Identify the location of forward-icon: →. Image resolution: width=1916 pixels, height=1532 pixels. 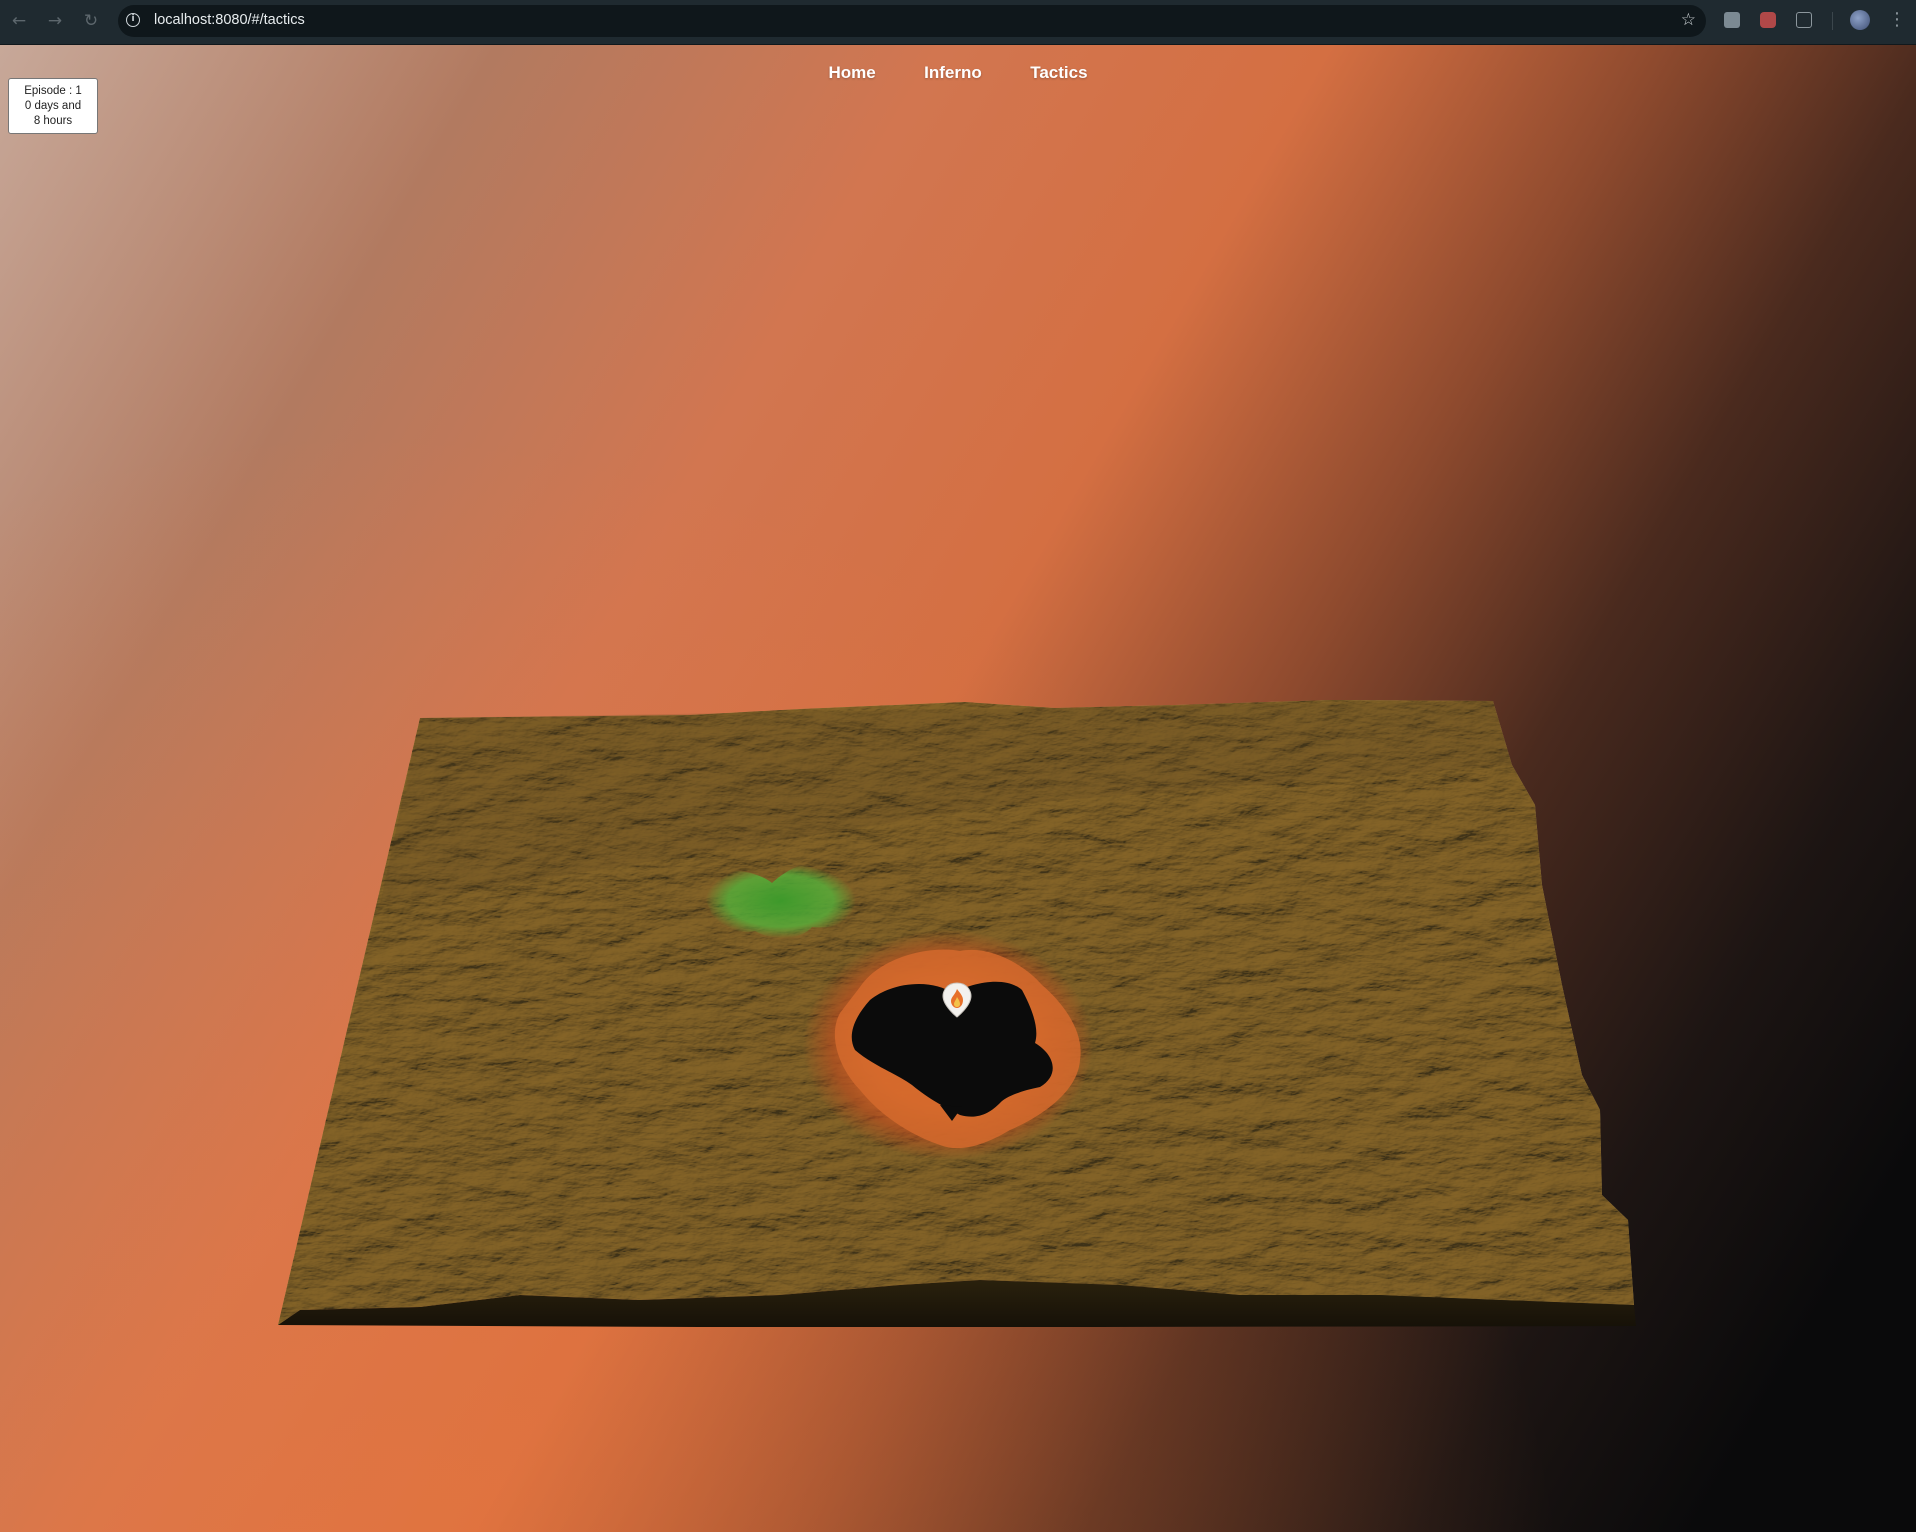
(55, 21).